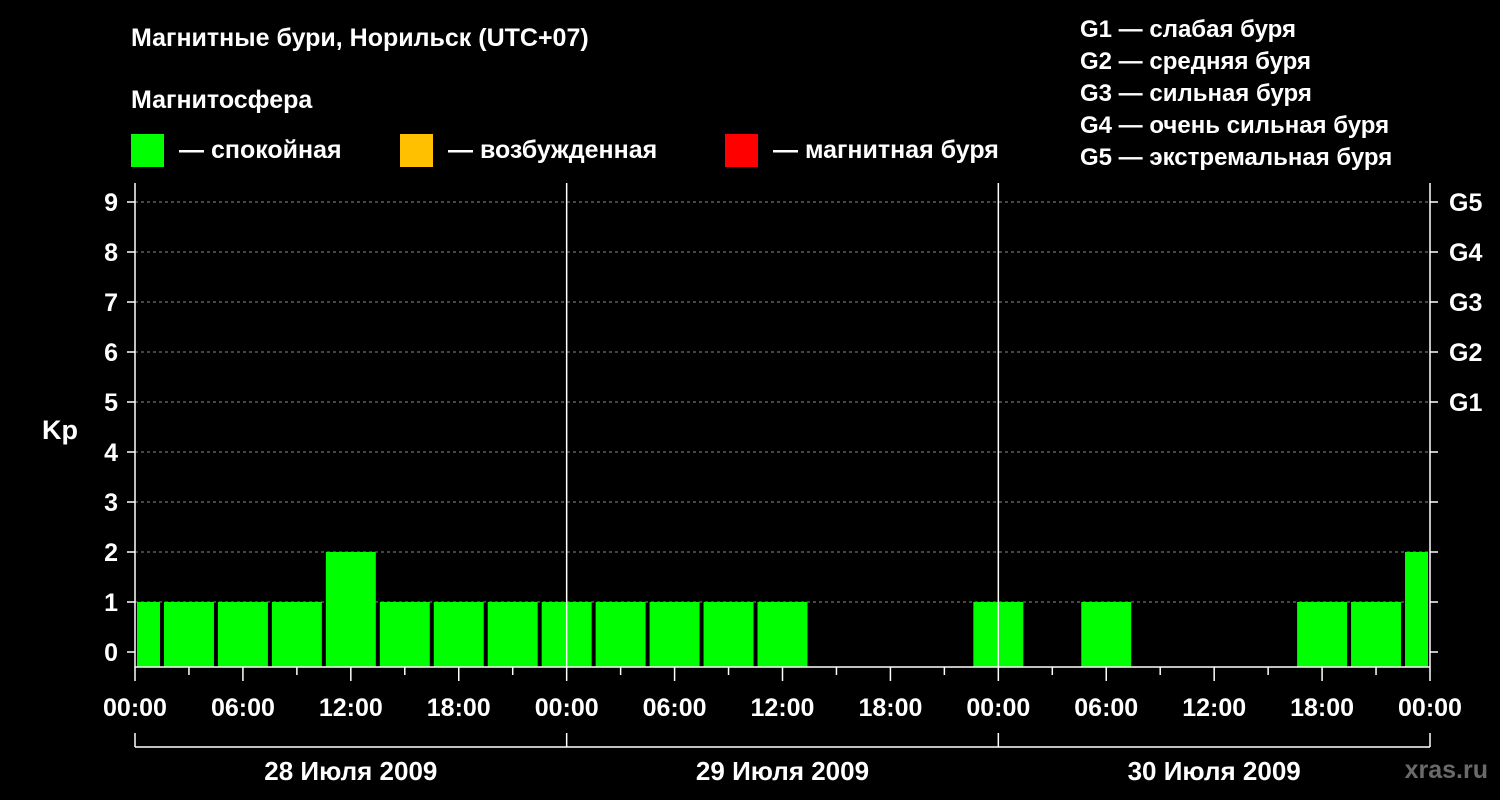 The width and height of the screenshot is (1500, 800). I want to click on x-tick-label-3: 18:00, so click(459, 708).